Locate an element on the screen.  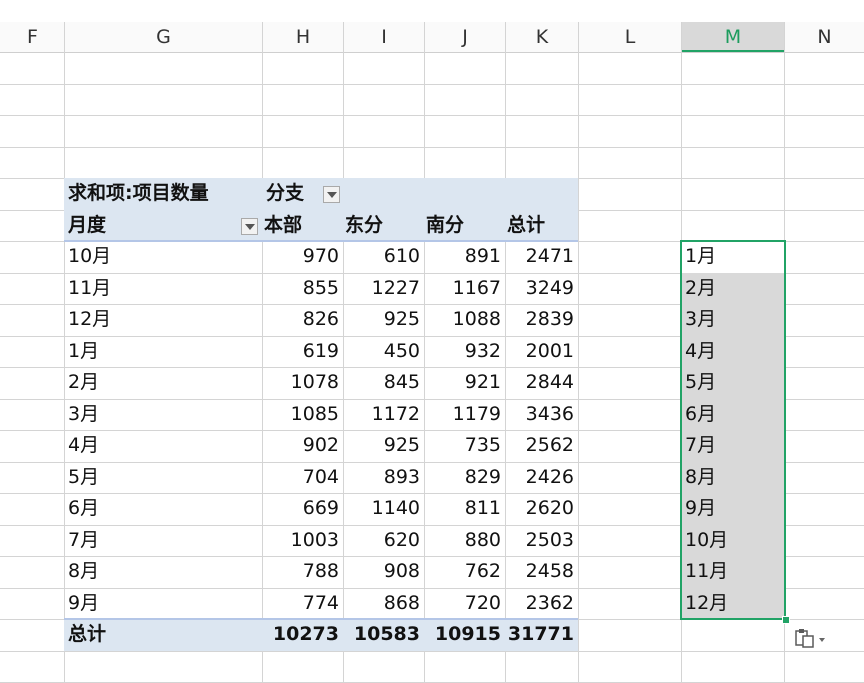
pivot-row-label: 2月 is located at coordinates (143, 382).